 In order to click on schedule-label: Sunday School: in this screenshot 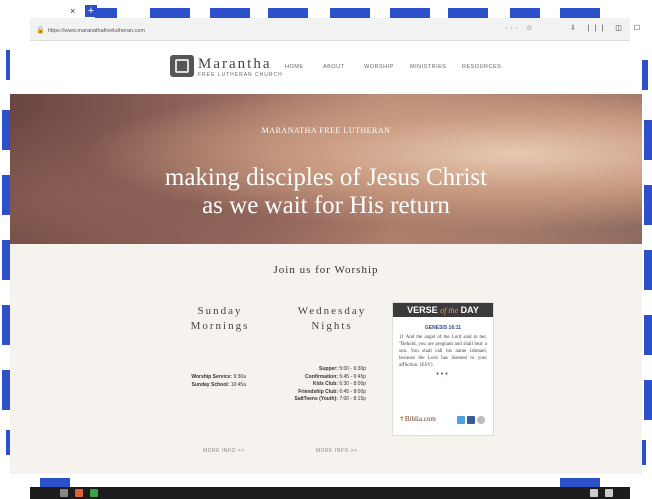, I will do `click(210, 384)`.